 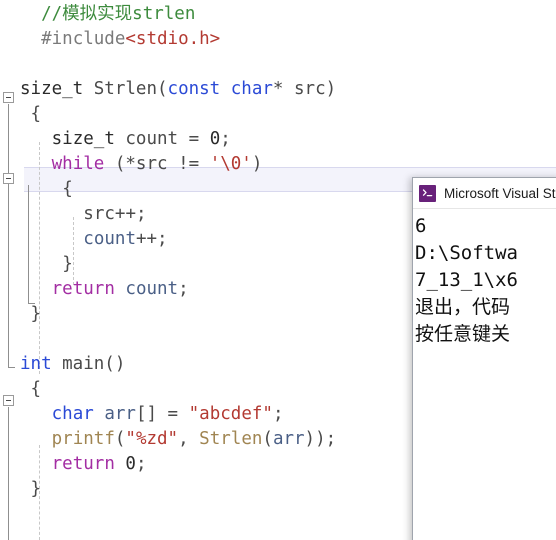 What do you see at coordinates (36, 364) in the screenshot?
I see `code-token: int` at bounding box center [36, 364].